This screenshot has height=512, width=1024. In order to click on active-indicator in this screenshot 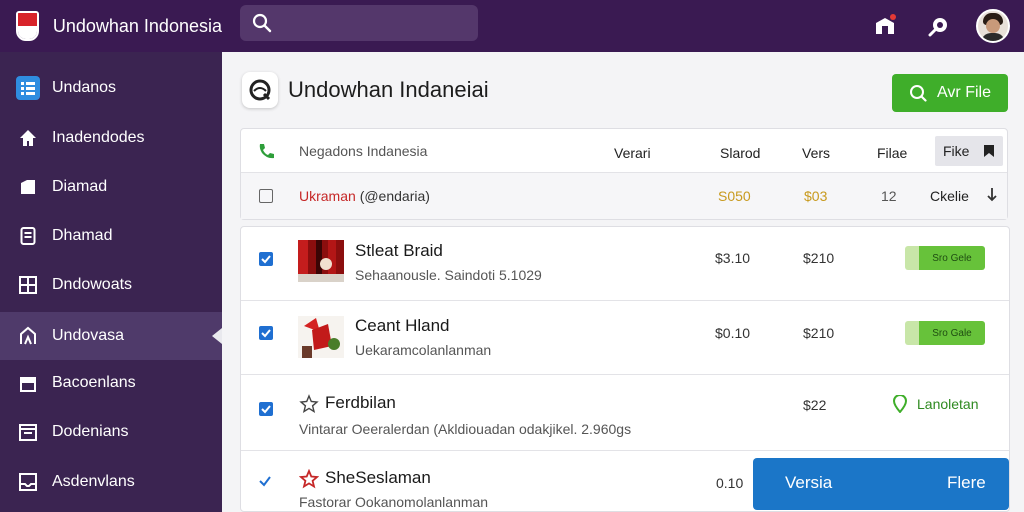, I will do `click(217, 336)`.